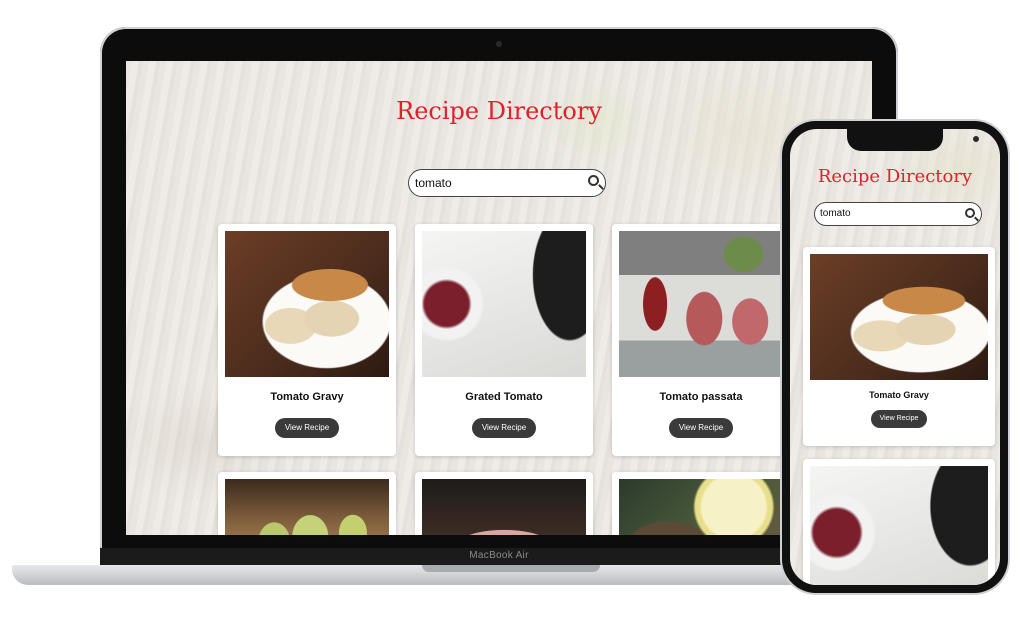 The image size is (1021, 621). Describe the element at coordinates (504, 397) in the screenshot. I see `recipe-title: Grated Tomato` at that location.